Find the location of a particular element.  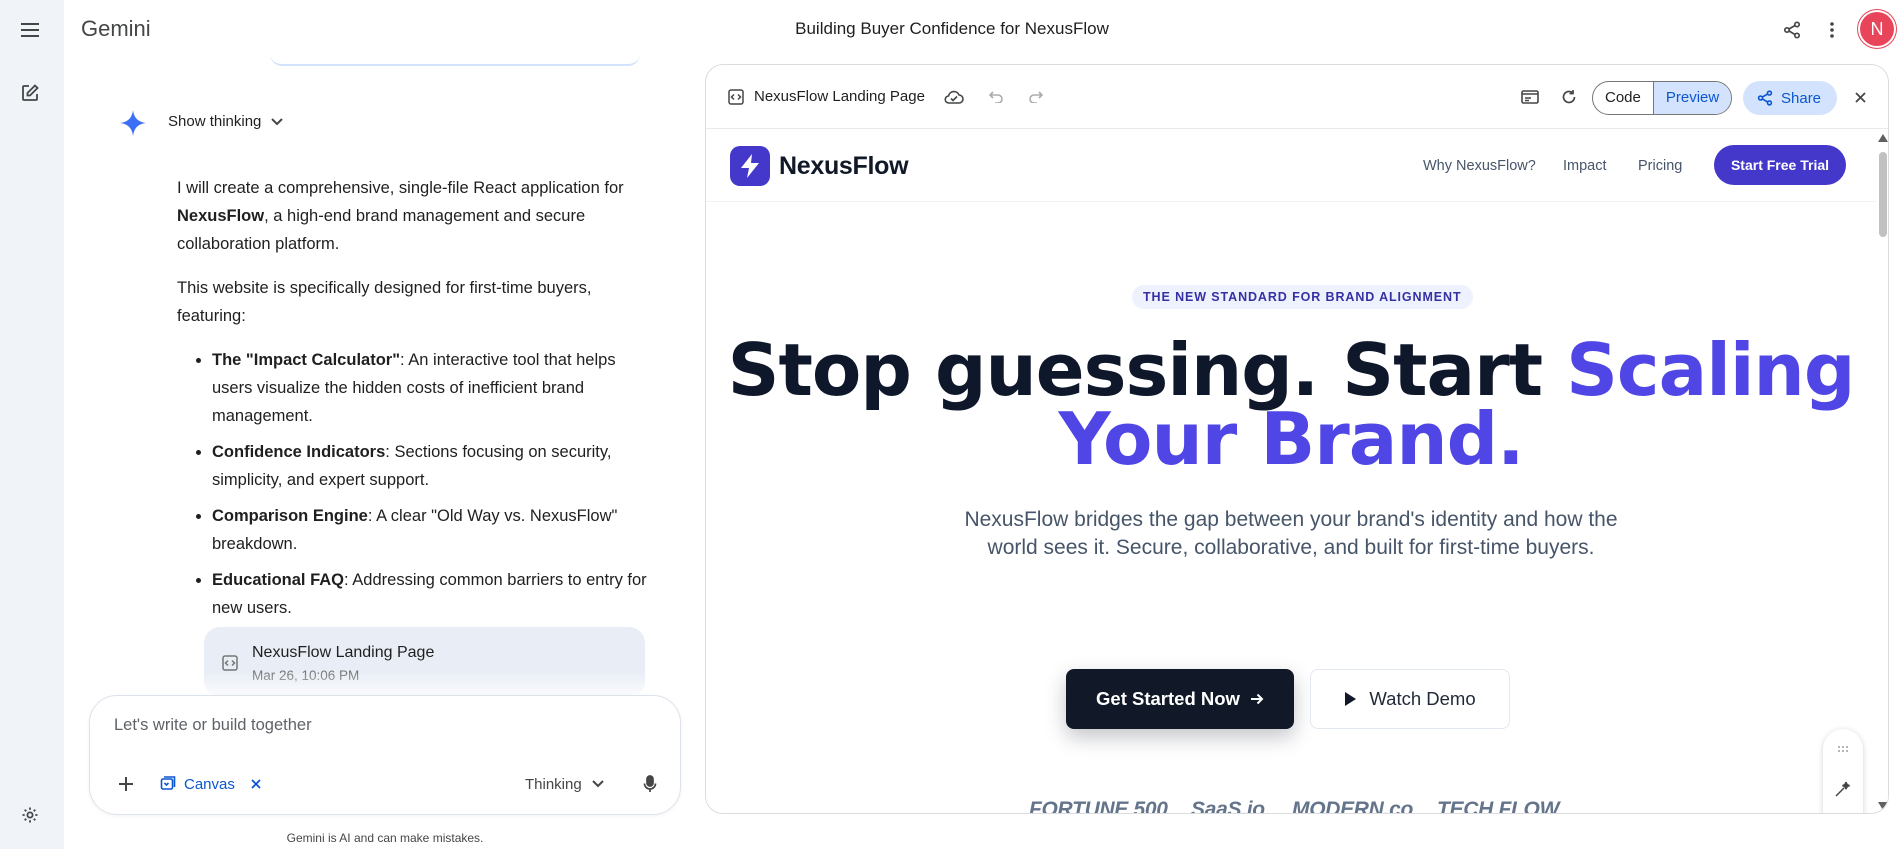

canvas-chip-label: Canvas is located at coordinates (209, 784).